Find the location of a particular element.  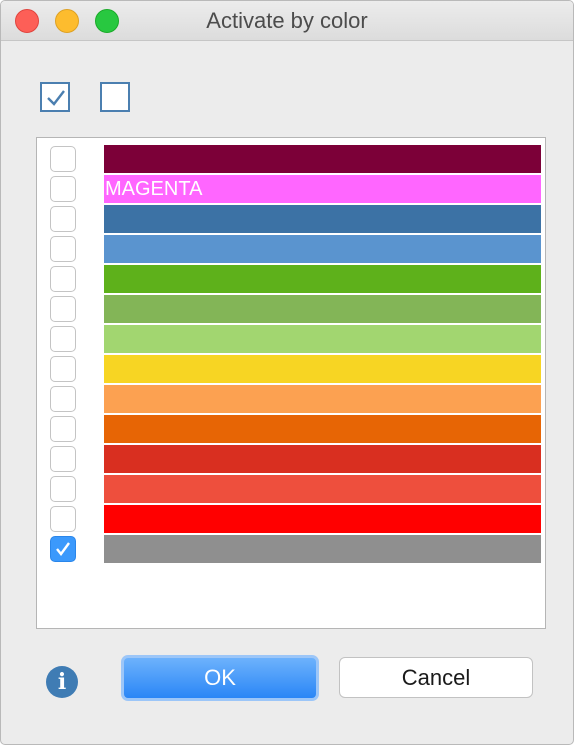

window-title: Activate by color is located at coordinates (287, 20).